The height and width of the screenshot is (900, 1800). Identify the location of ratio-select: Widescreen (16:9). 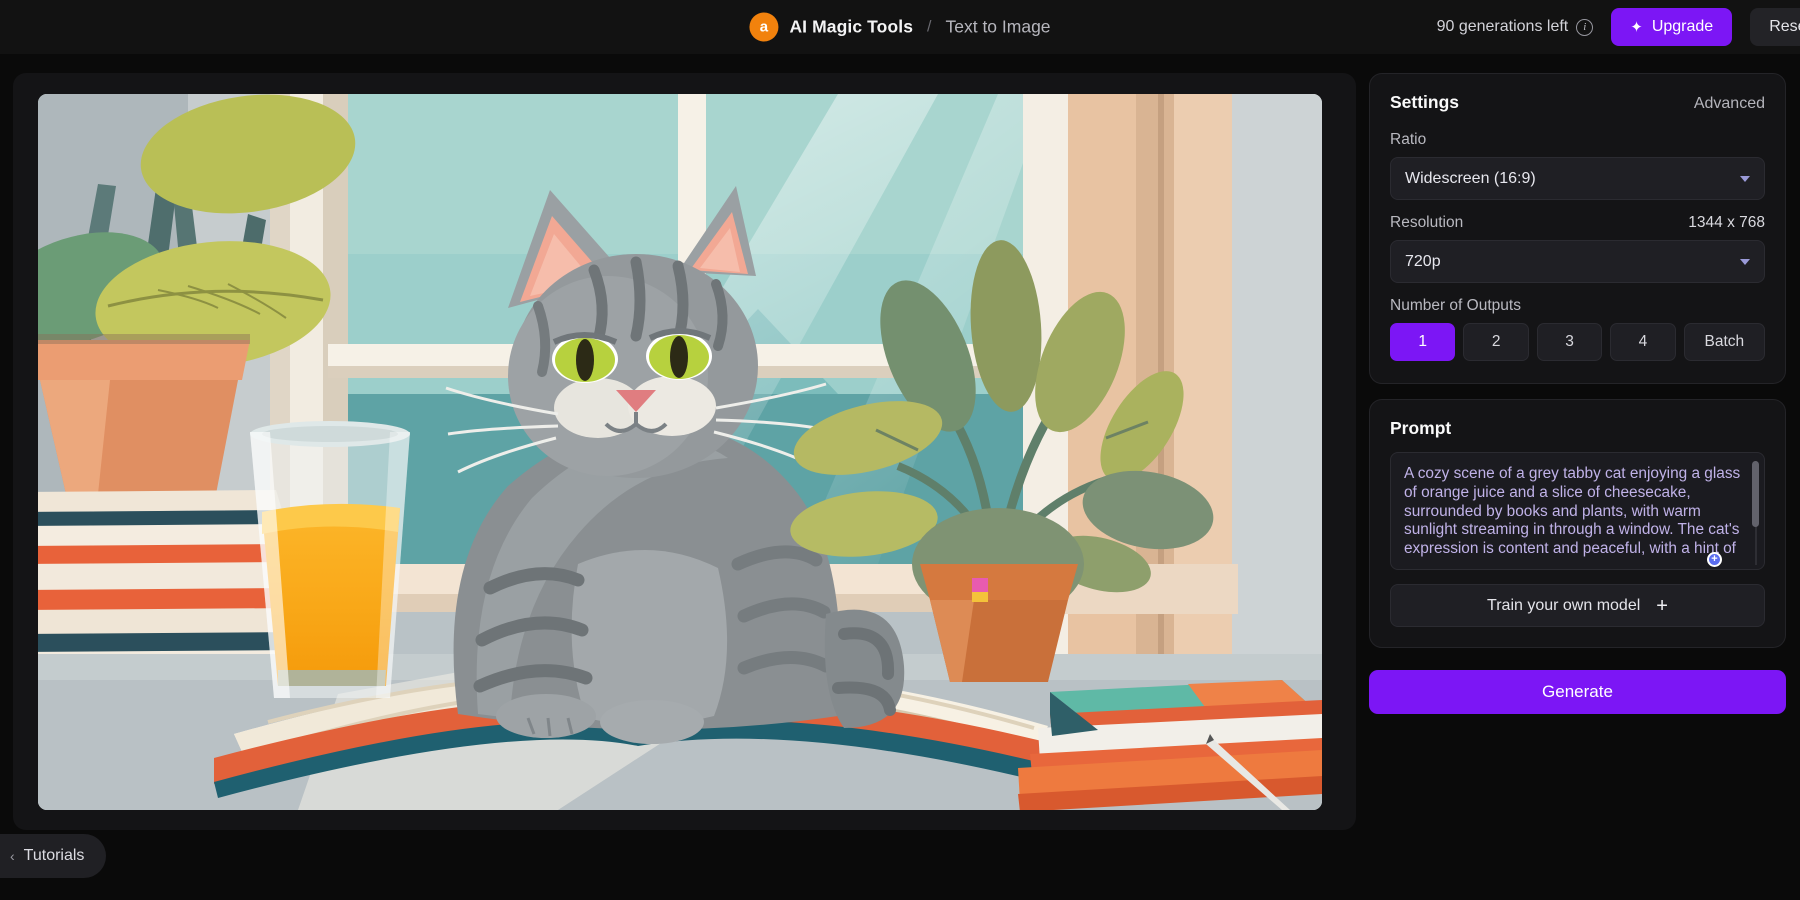
(1577, 178).